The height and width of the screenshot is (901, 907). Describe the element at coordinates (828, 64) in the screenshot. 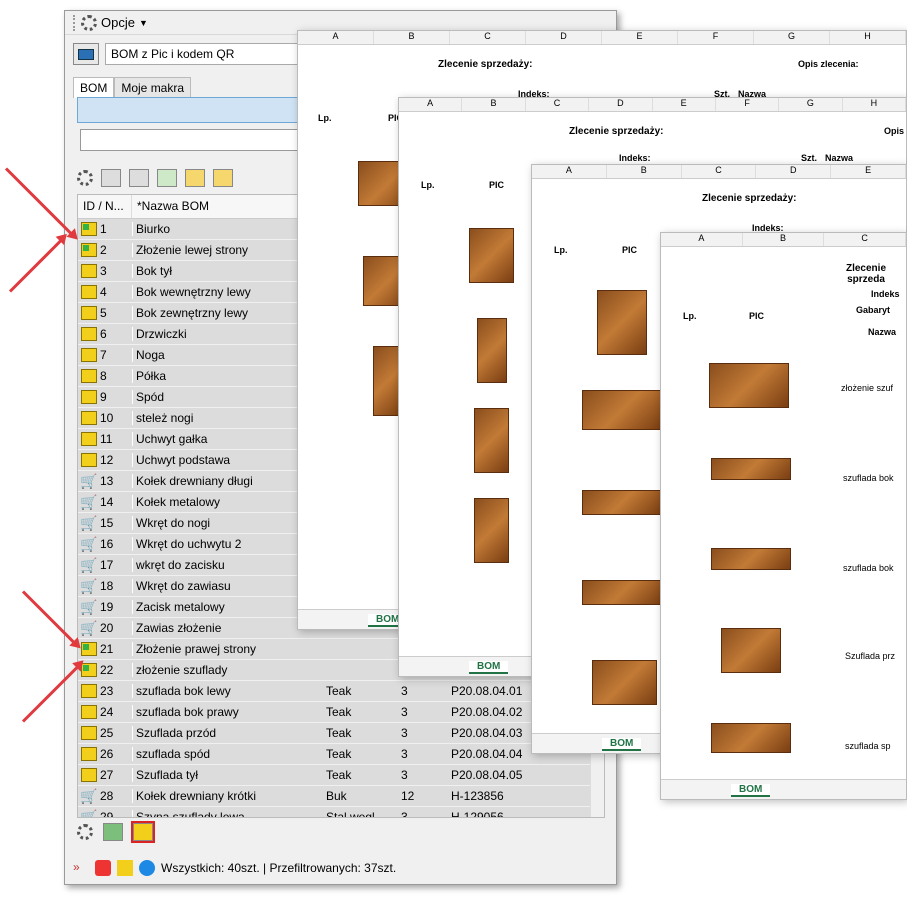

I see `sheet-opis: Opis zlecenia:` at that location.